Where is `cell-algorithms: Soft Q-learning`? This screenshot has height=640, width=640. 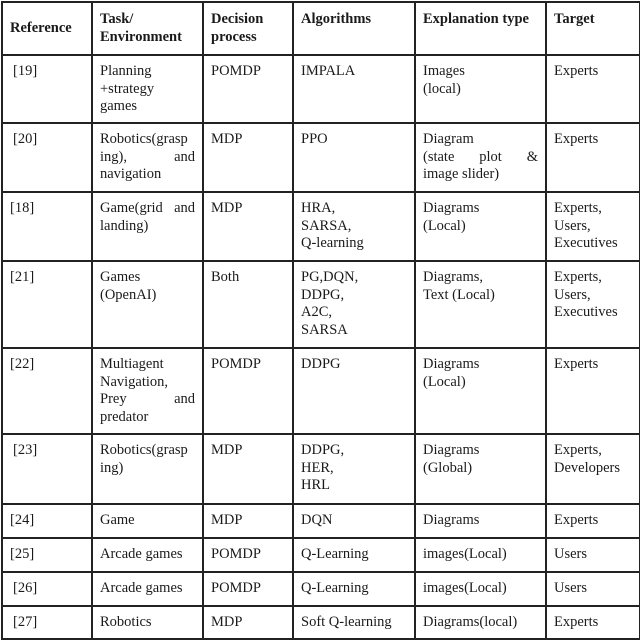
cell-algorithms: Soft Q-learning is located at coordinates (354, 622).